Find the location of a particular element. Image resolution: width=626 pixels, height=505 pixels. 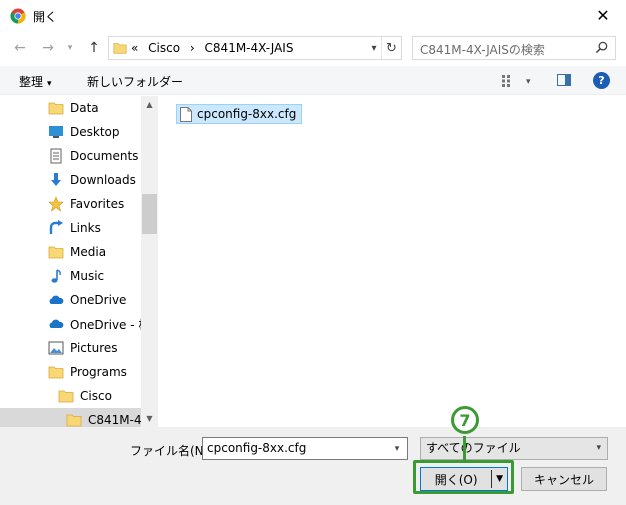

sidebar-item: OneDrive - 株 is located at coordinates (70, 324).